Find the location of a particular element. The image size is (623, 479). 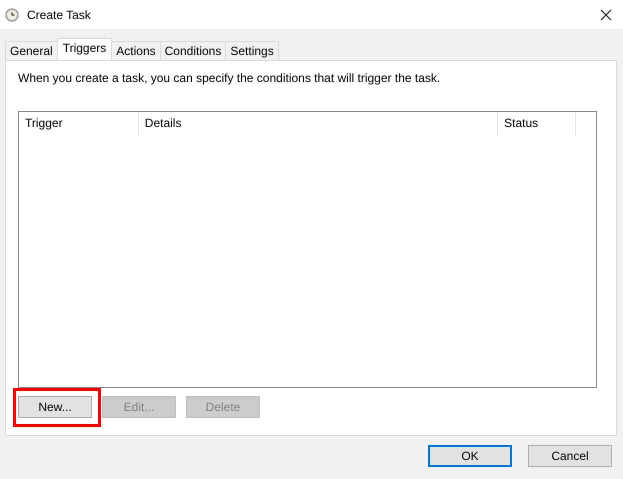

clock-icon is located at coordinates (12, 15).